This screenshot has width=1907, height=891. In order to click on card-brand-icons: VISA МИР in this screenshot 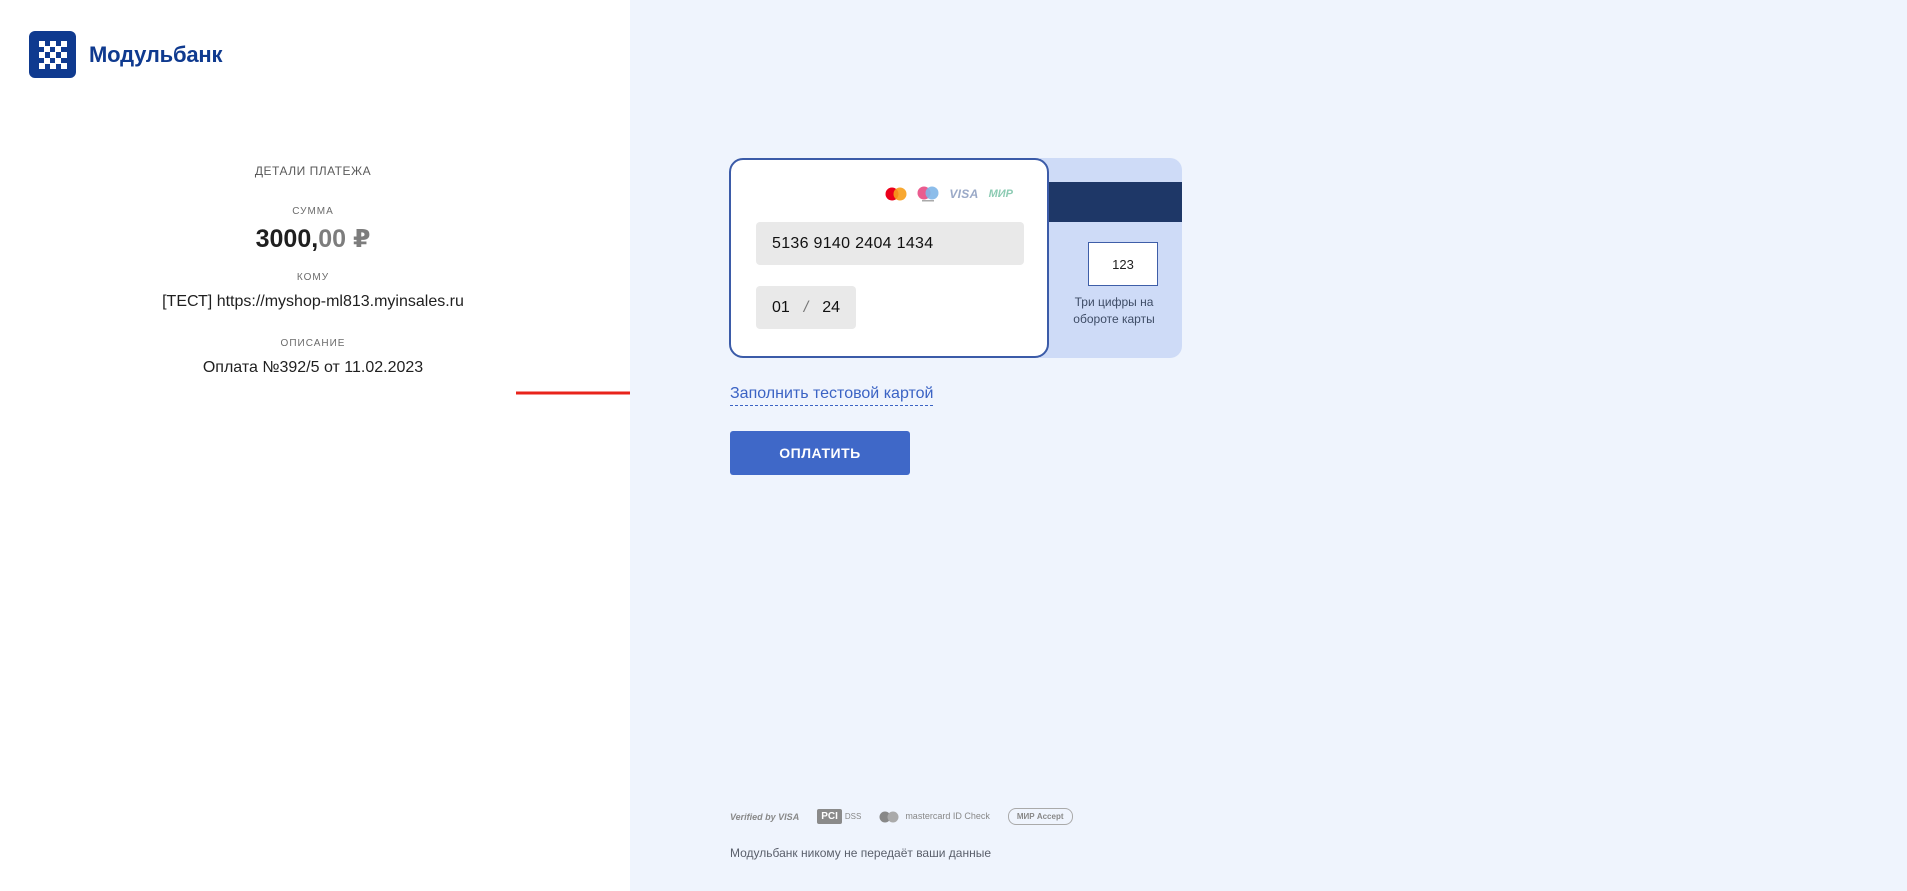, I will do `click(949, 194)`.